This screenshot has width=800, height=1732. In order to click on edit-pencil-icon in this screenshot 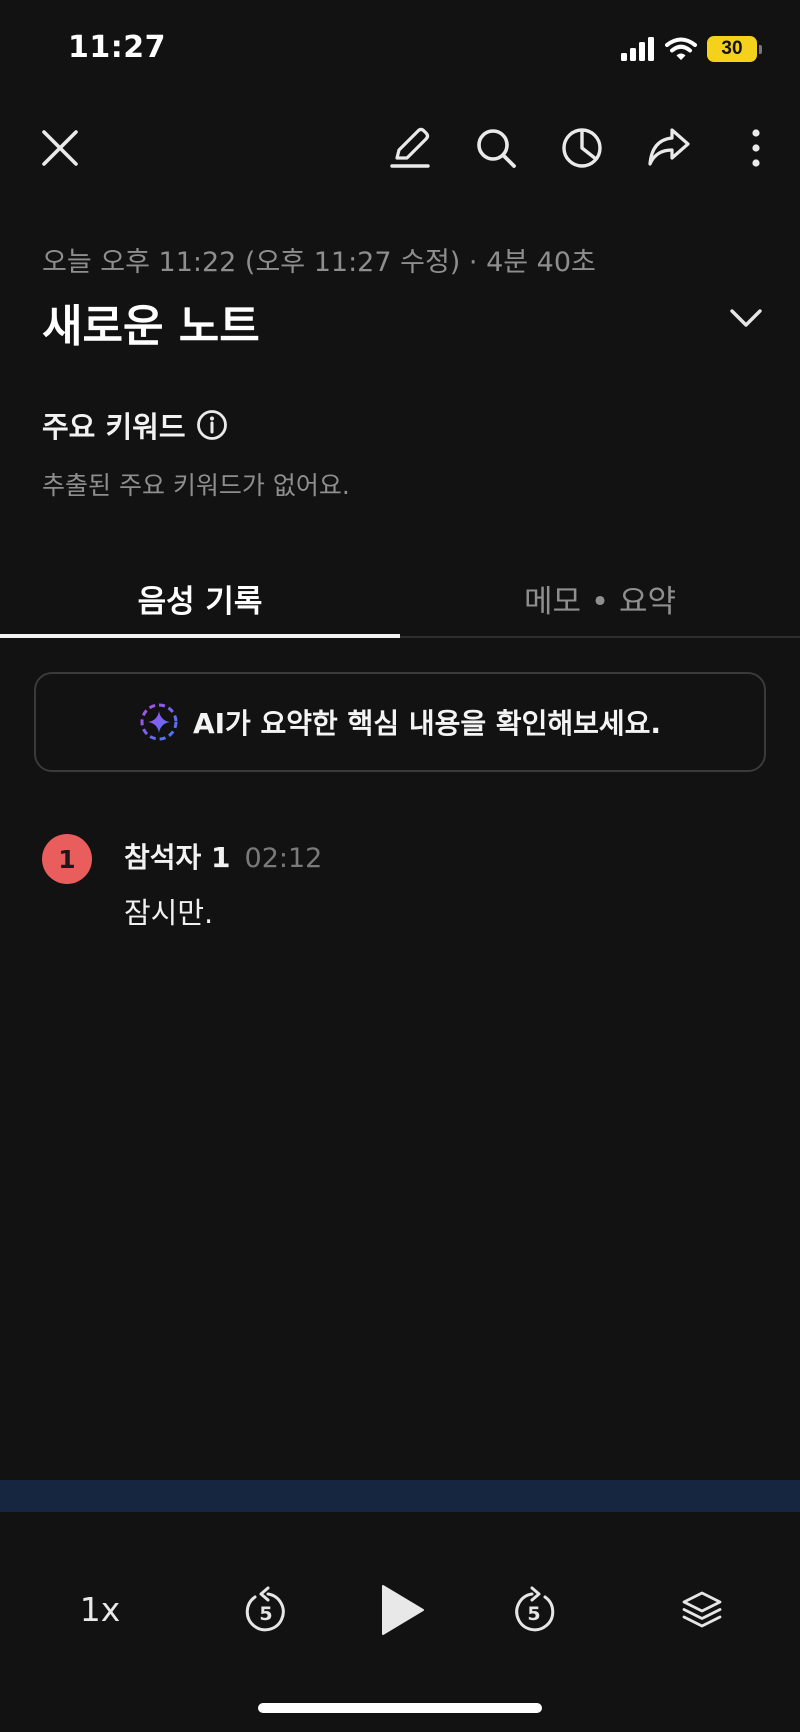, I will do `click(410, 147)`.